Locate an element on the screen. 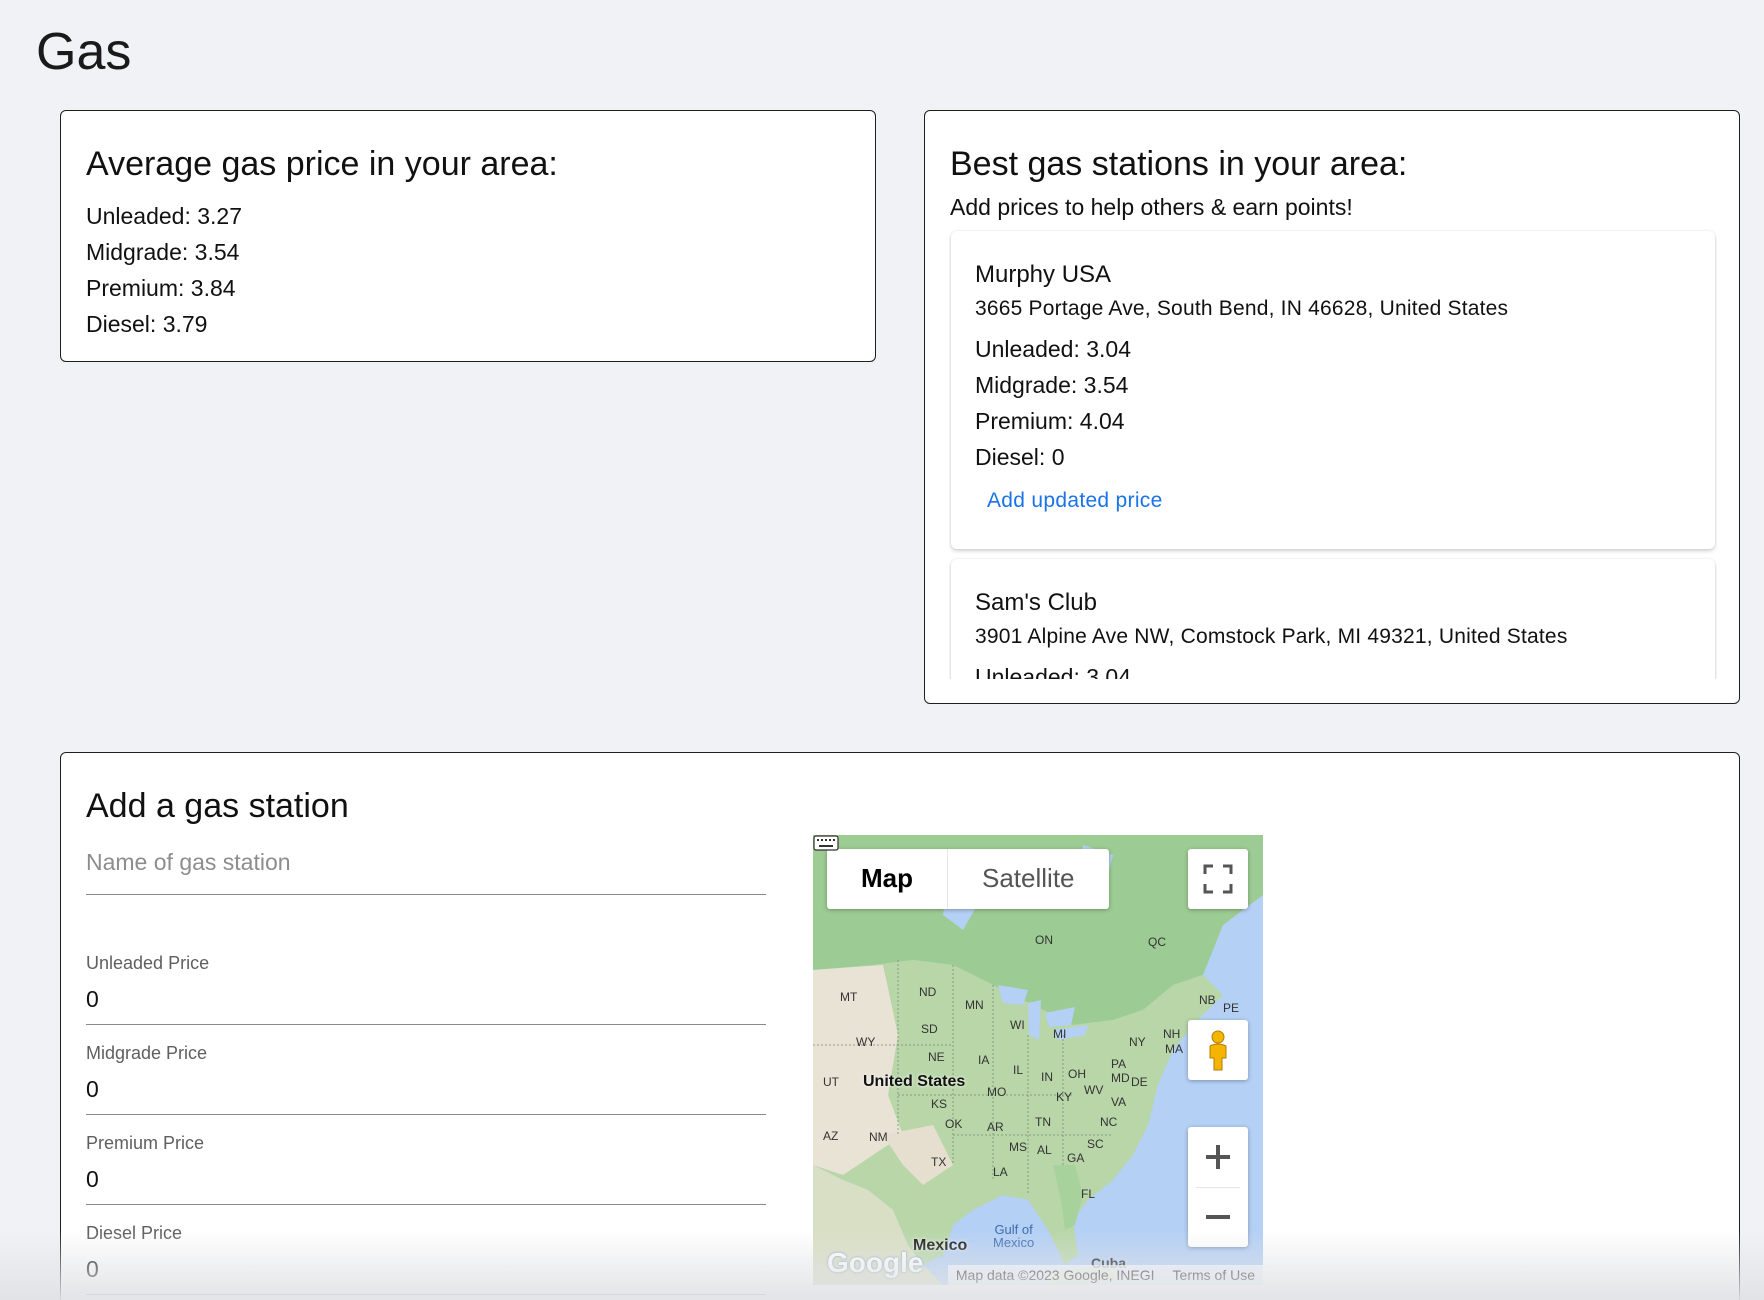 The image size is (1764, 1300). state-label: OK is located at coordinates (954, 1124).